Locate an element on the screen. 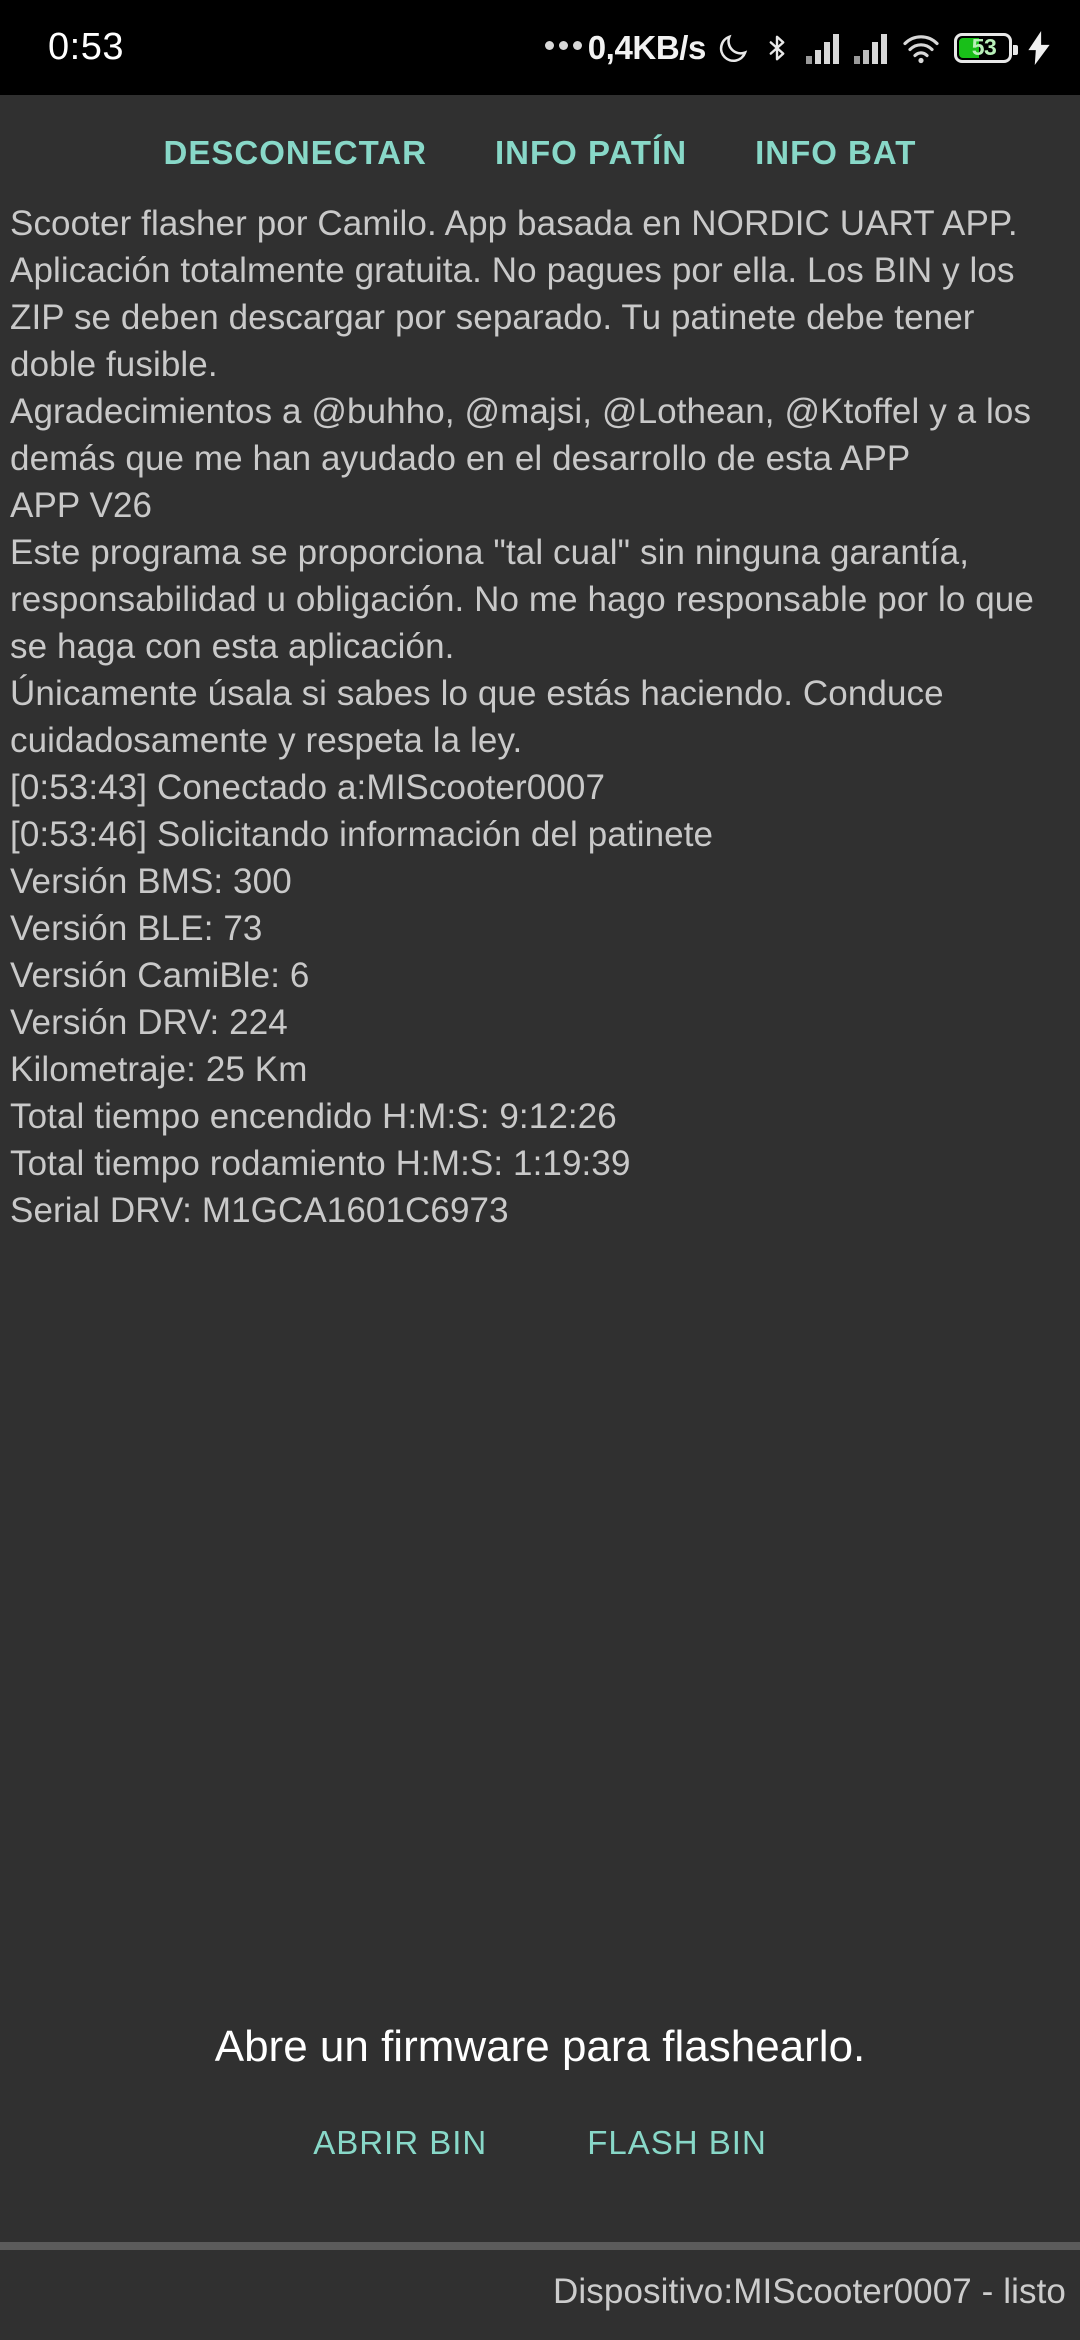 Image resolution: width=1080 pixels, height=2340 pixels. flash-bin-button: FLASH BIN is located at coordinates (677, 2143).